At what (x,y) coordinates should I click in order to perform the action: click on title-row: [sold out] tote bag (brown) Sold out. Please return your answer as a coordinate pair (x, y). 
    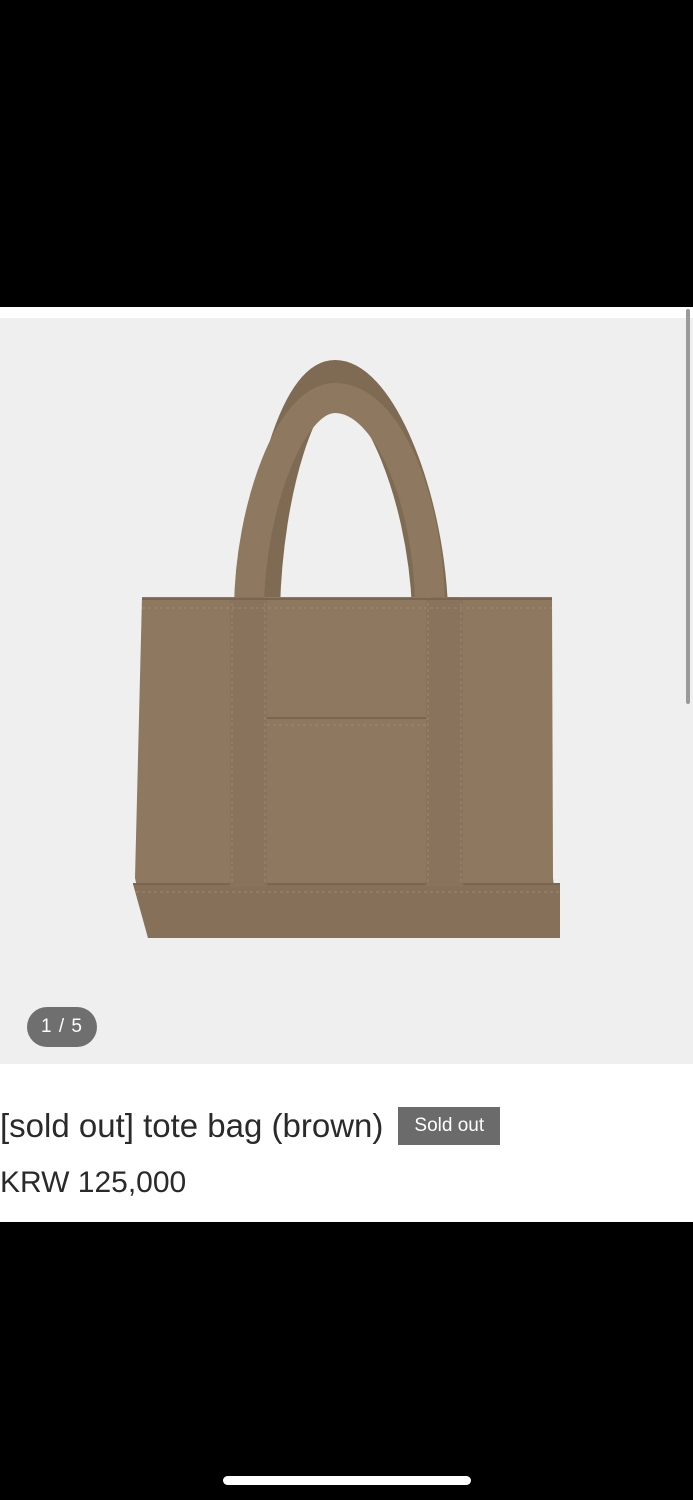
    Looking at the image, I should click on (250, 1126).